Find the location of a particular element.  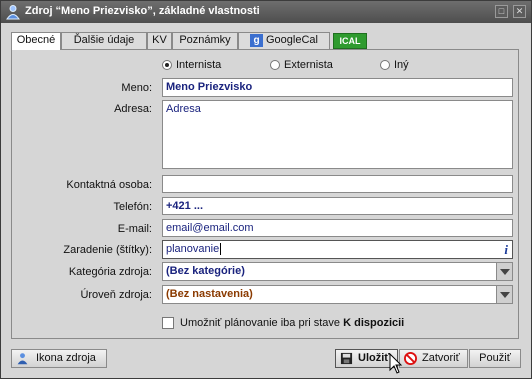

tab-notes: Poznámky is located at coordinates (205, 40).